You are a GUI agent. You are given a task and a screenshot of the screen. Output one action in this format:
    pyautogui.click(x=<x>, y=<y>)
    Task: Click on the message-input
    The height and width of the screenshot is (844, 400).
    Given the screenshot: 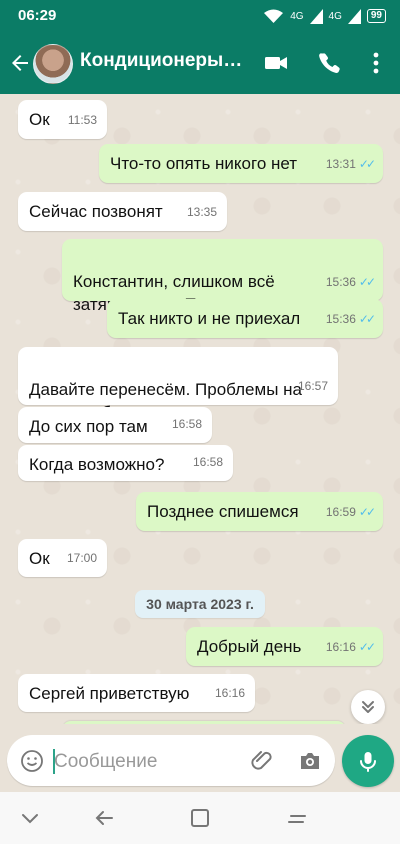 What is the action you would take?
    pyautogui.click(x=143, y=761)
    